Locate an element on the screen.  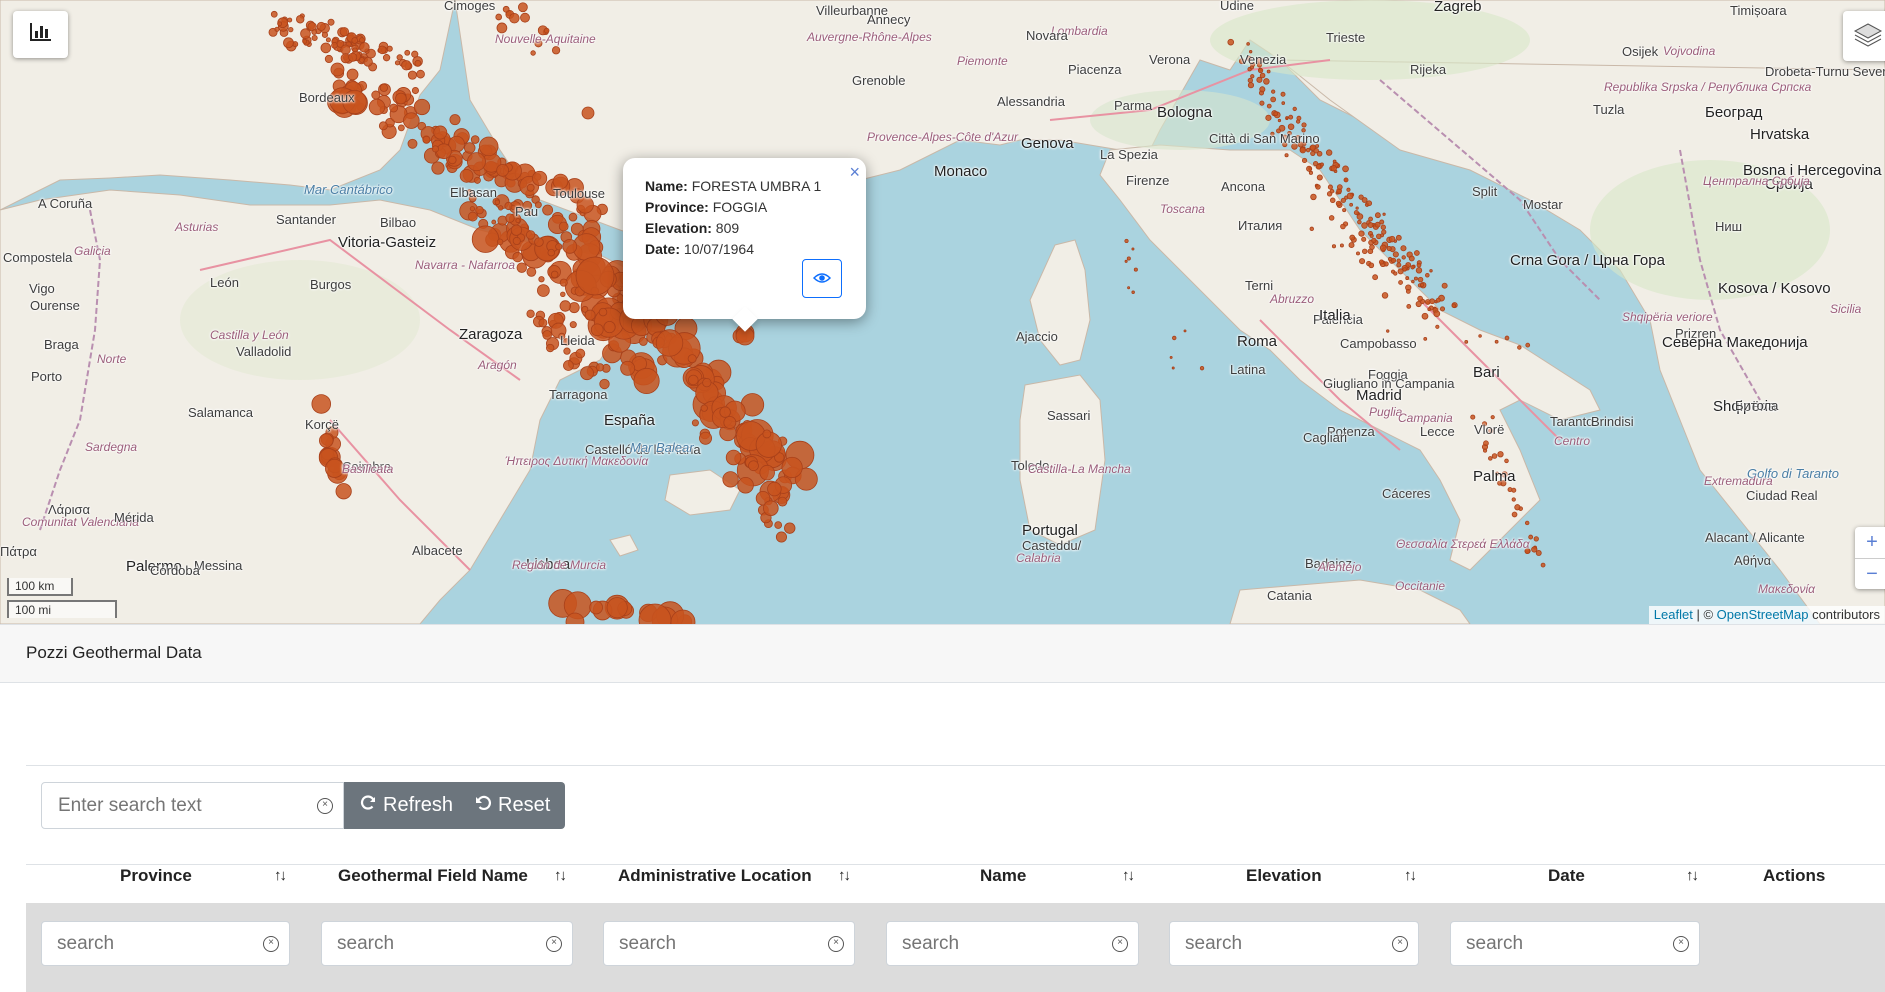
popup-close-button: × is located at coordinates (854, 172).